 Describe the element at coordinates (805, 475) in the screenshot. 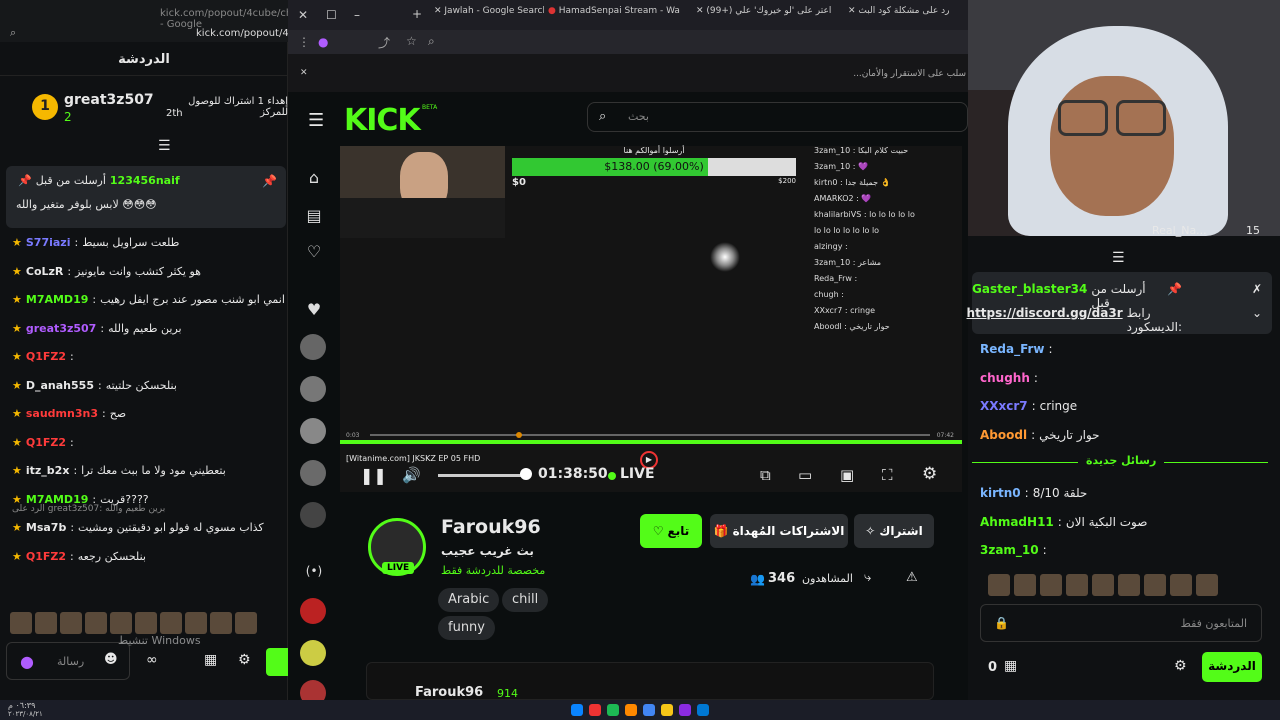

I see `clip-icon: ▭` at that location.